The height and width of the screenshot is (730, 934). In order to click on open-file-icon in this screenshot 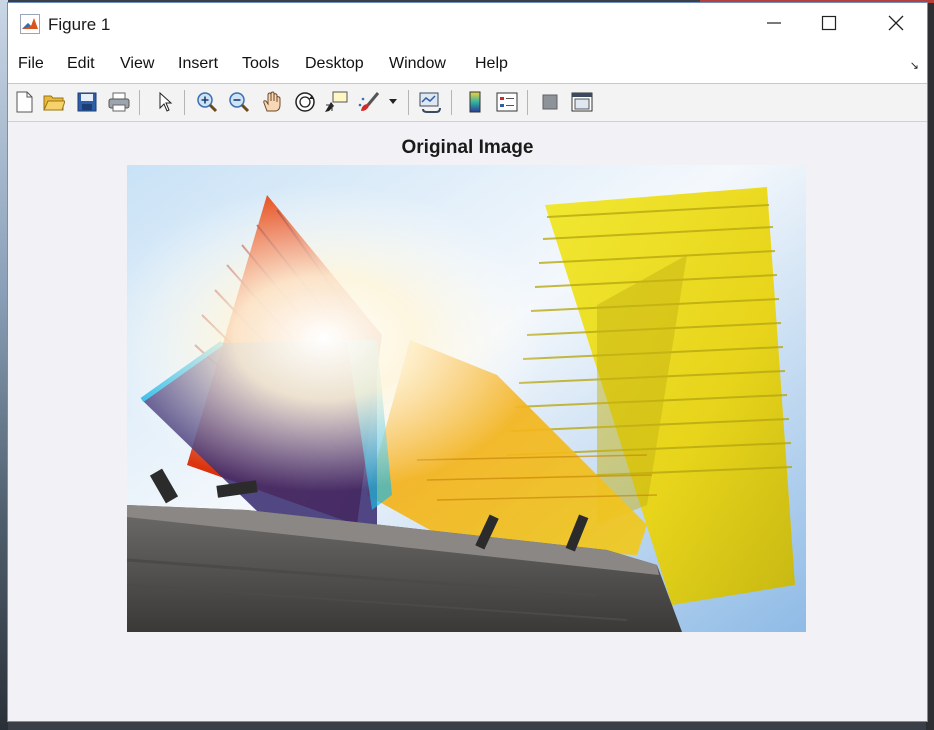, I will do `click(54, 102)`.